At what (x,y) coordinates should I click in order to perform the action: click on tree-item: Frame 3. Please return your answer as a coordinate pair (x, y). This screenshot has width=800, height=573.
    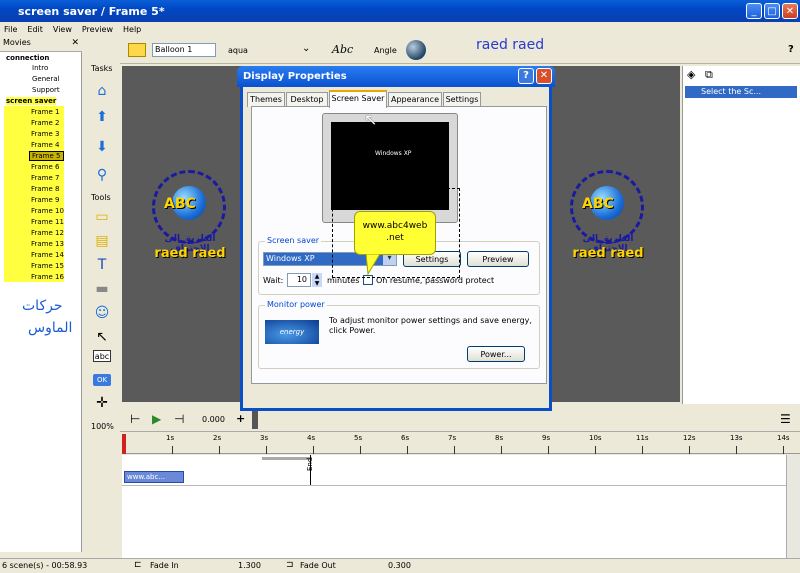
    Looking at the image, I should click on (45, 134).